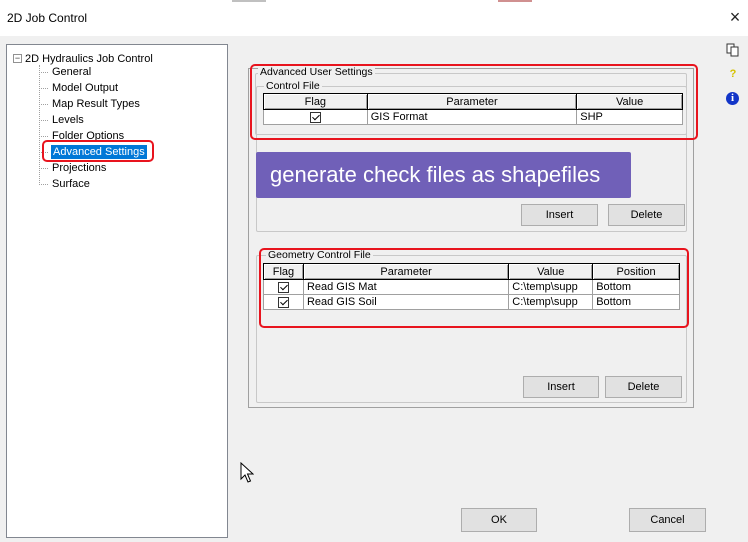 The image size is (748, 542). Describe the element at coordinates (247, 472) in the screenshot. I see `mouse-cursor-icon` at that location.